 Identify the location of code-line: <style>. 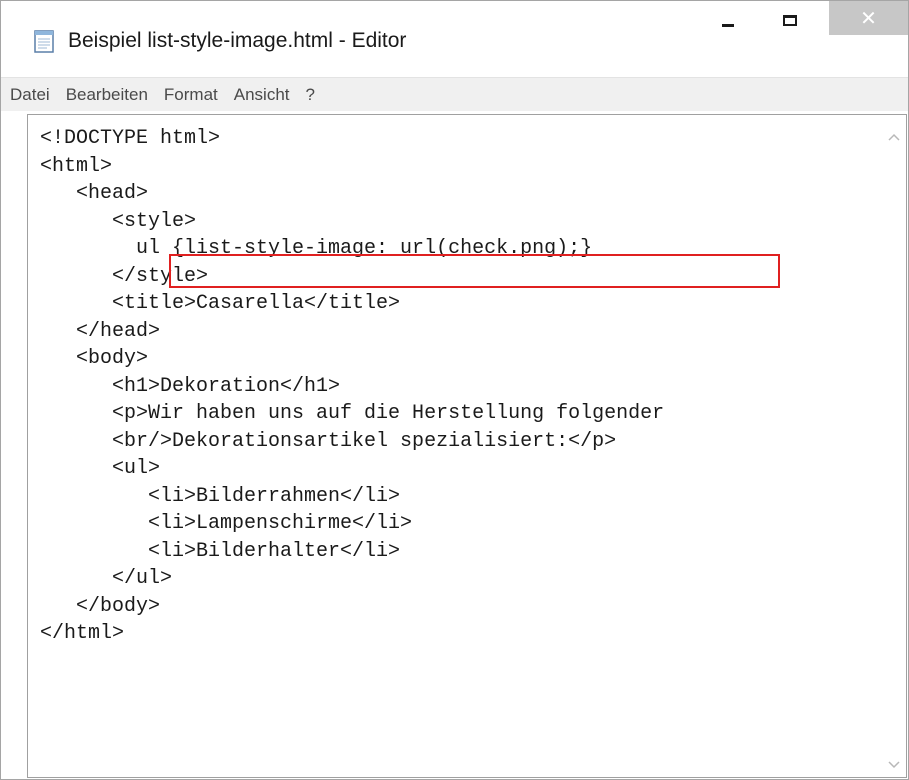
(118, 221).